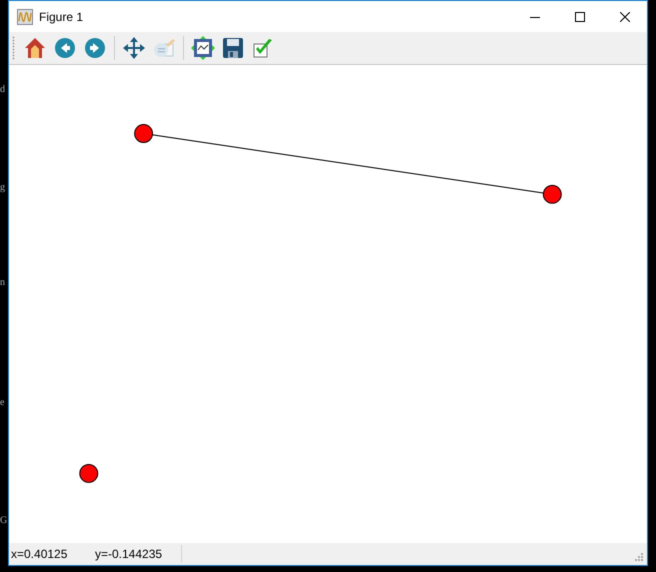 The image size is (656, 572). What do you see at coordinates (164, 48) in the screenshot?
I see `magnifier-pencil-icon` at bounding box center [164, 48].